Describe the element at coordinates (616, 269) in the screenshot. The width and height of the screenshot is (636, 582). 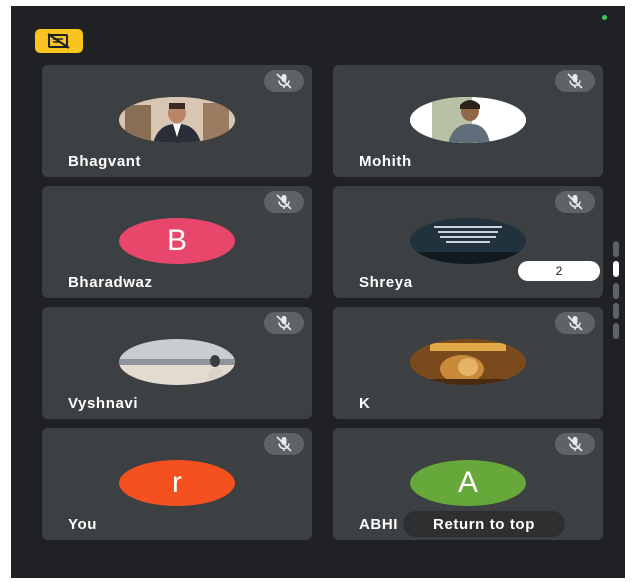
I see `scrollbar-thumb` at that location.